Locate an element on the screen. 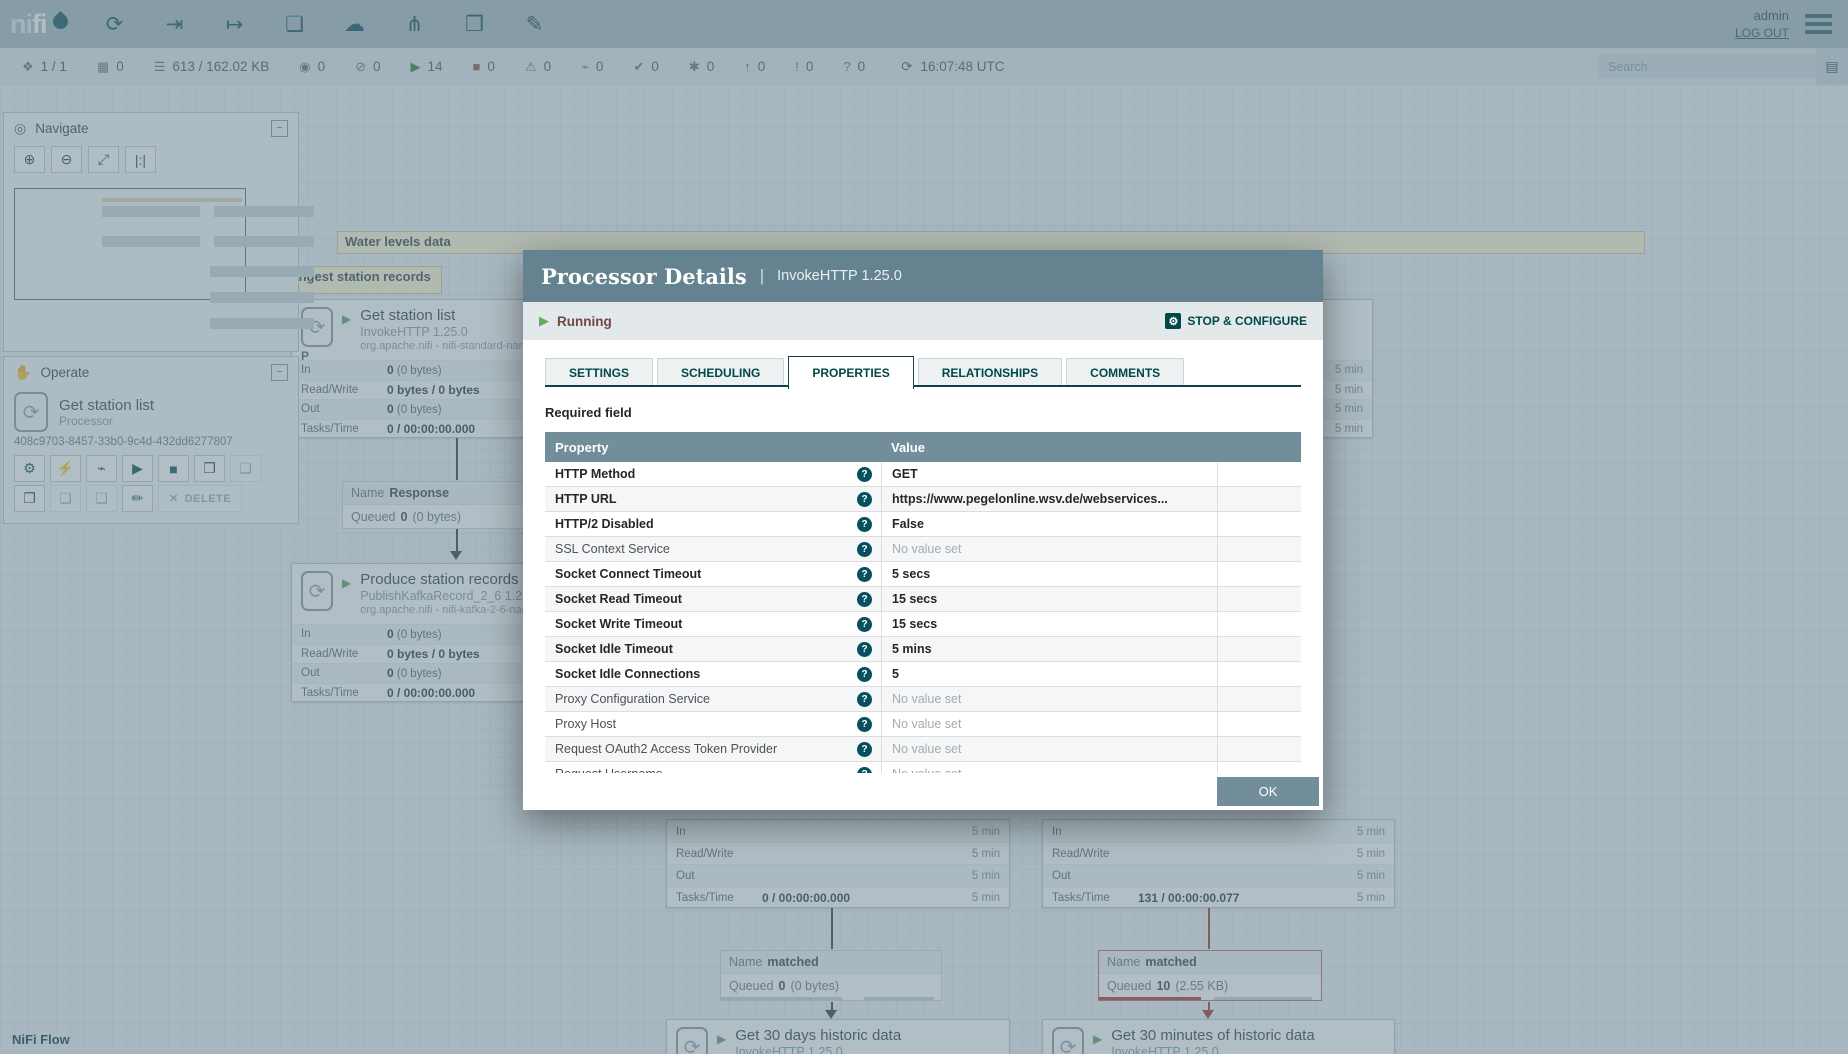 The height and width of the screenshot is (1054, 1848). property-name-cell: Socket Read Timeout? is located at coordinates (713, 599).